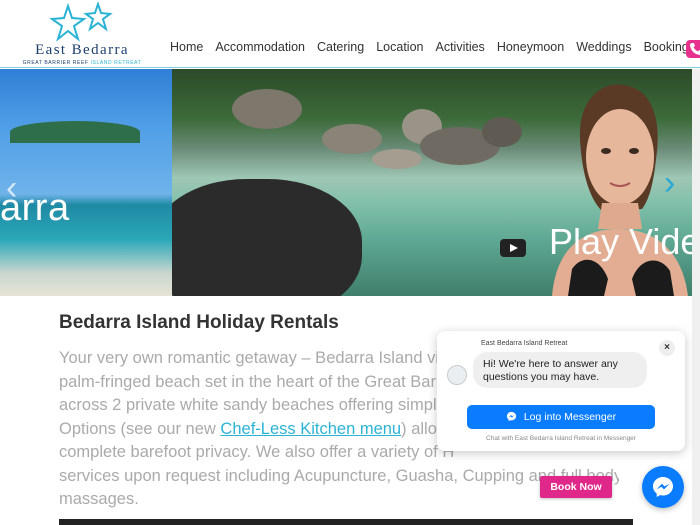 This screenshot has width=700, height=525. I want to click on nav-accommodation: Accommodation, so click(260, 47).